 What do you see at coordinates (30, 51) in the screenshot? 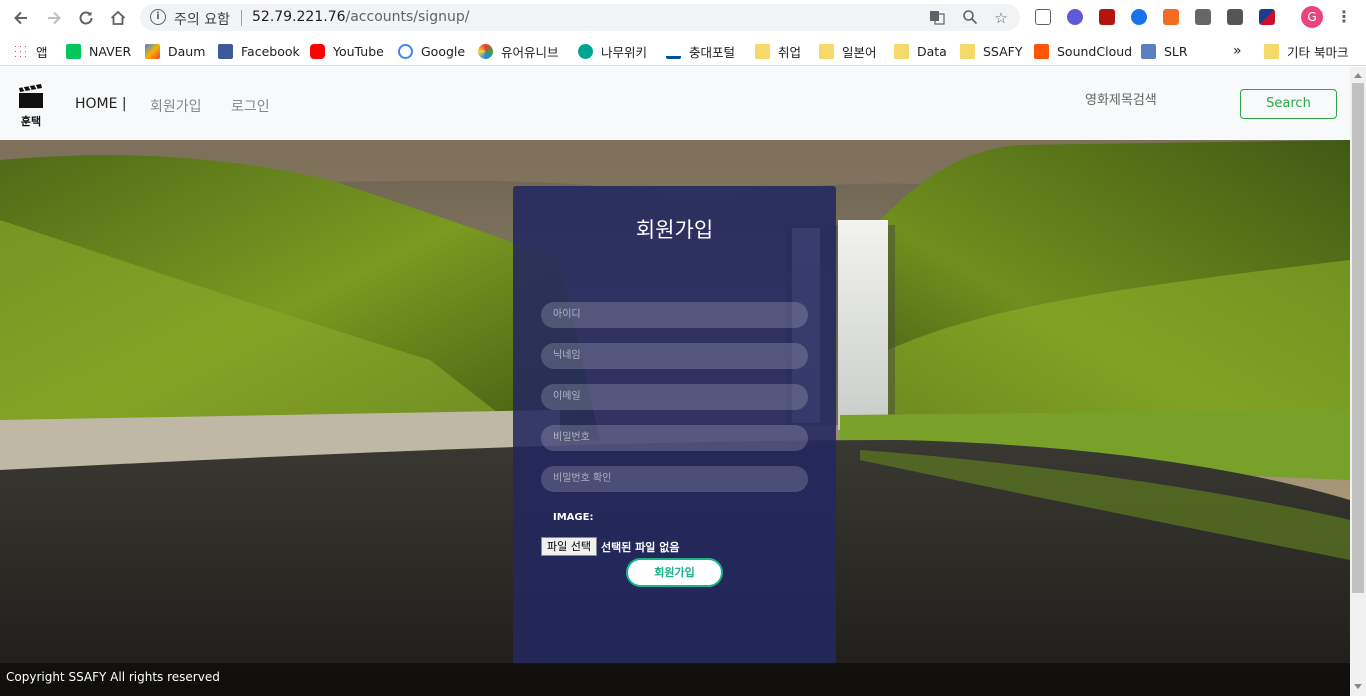
I see `bookmark-apps: 앱` at bounding box center [30, 51].